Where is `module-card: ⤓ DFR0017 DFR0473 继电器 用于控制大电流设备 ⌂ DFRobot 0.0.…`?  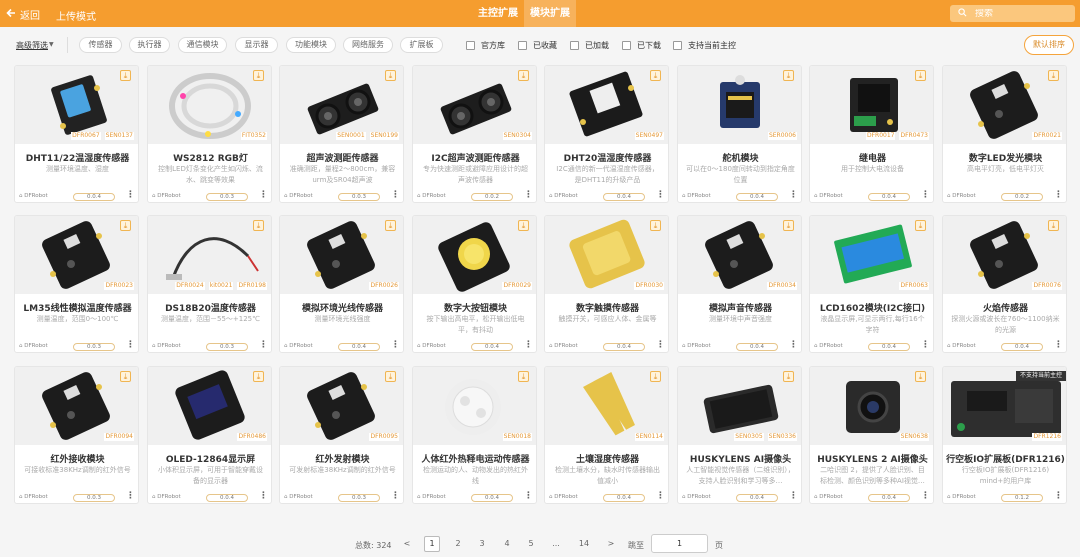
module-card: ⤓ DFR0017 DFR0473 继电器 用于控制大电流设备 ⌂ DFRobot 0.0.… is located at coordinates (871, 134).